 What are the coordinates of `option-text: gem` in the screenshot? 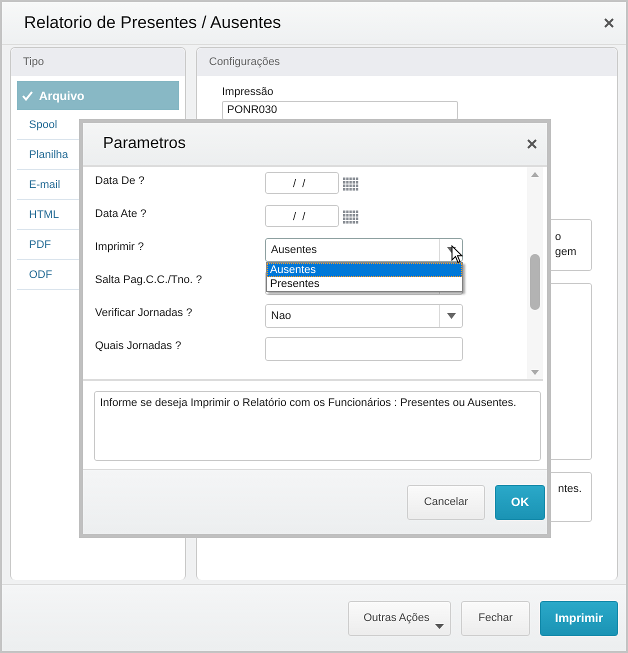 It's located at (566, 252).